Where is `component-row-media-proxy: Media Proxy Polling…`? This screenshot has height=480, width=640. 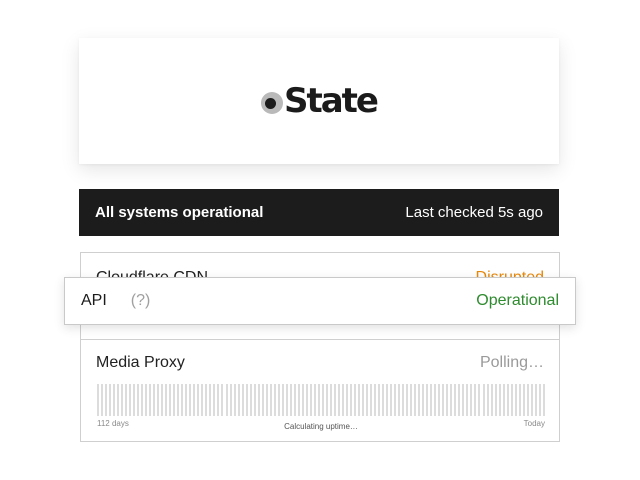
component-row-media-proxy: Media Proxy Polling… is located at coordinates (320, 363).